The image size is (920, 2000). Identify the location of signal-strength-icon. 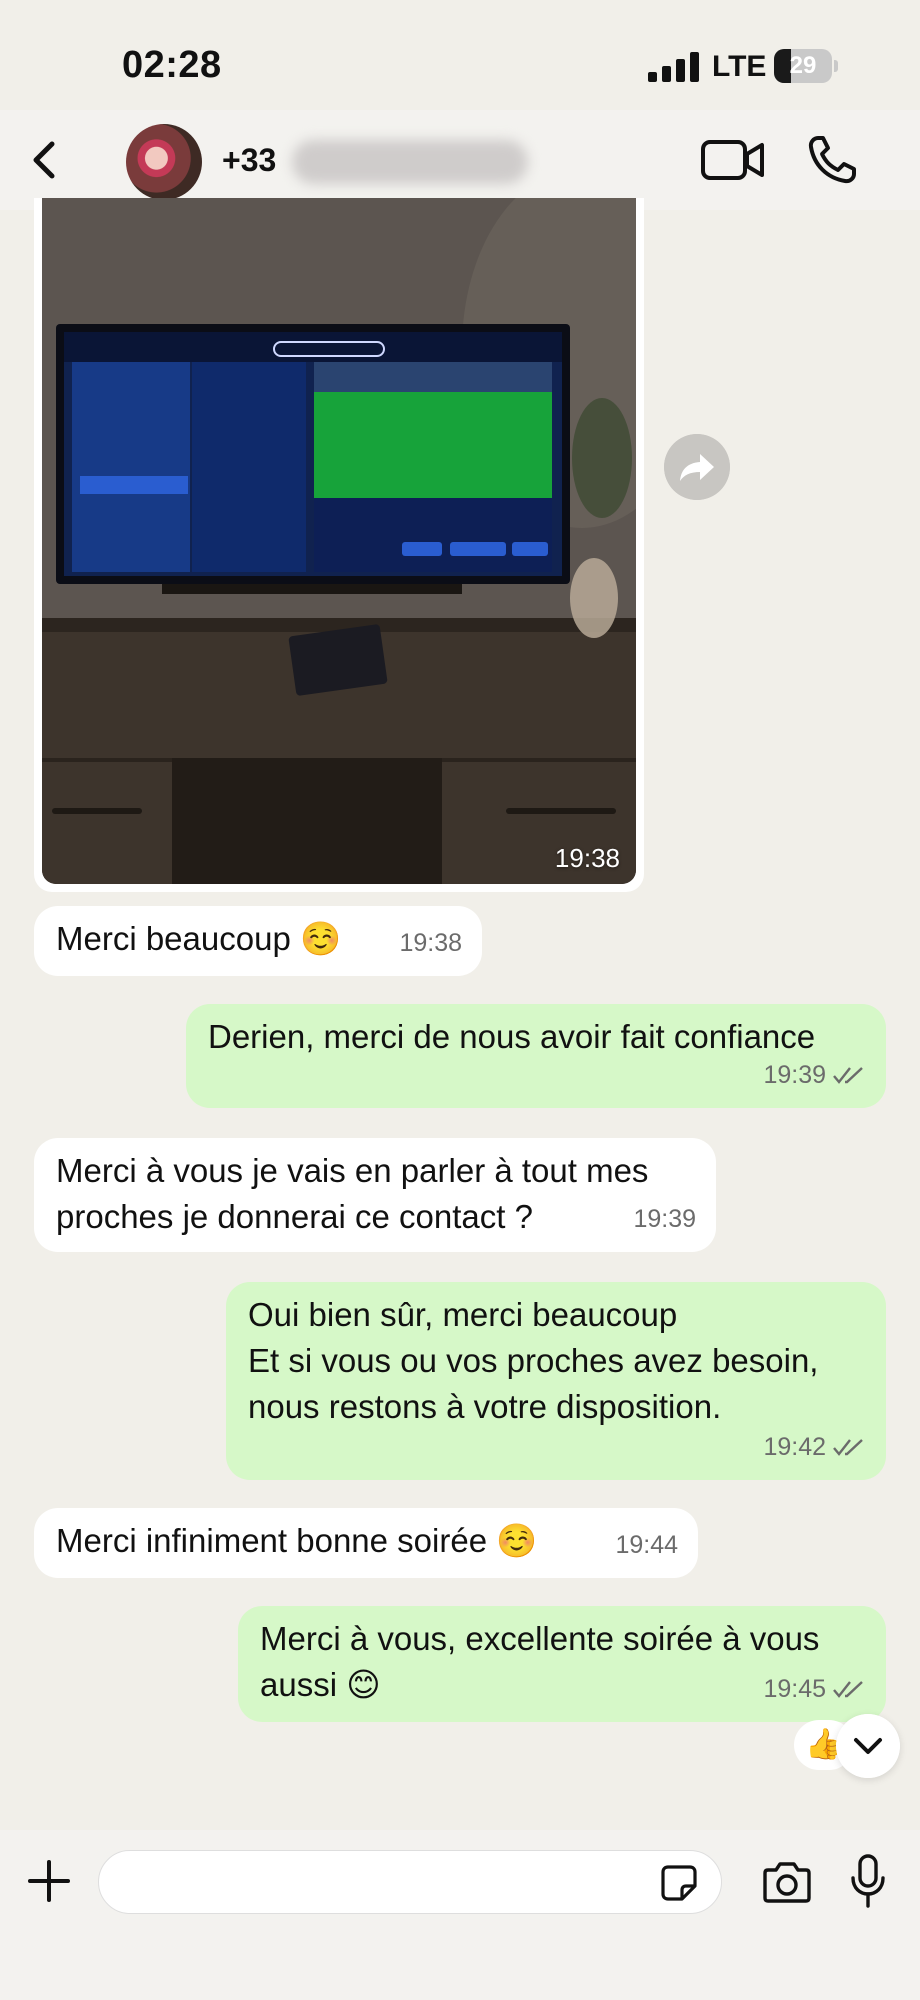
(673, 67).